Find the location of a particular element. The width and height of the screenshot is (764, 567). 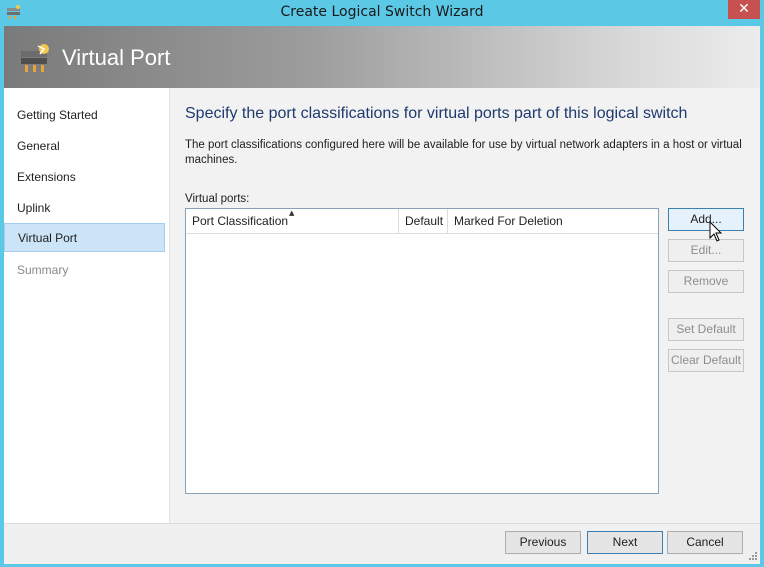

sidebar-item-summary: Summary is located at coordinates (43, 270).